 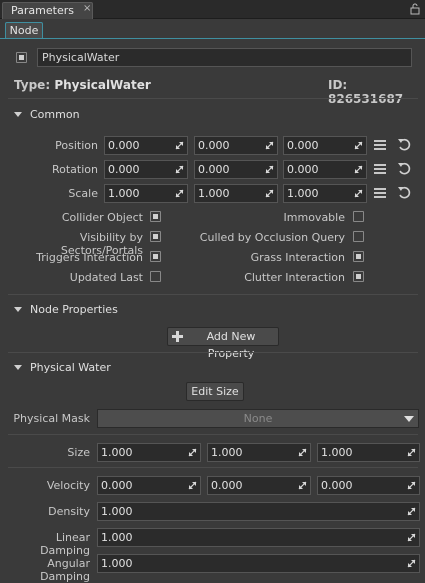 What do you see at coordinates (380, 169) in the screenshot?
I see `rotation-menu-icon` at bounding box center [380, 169].